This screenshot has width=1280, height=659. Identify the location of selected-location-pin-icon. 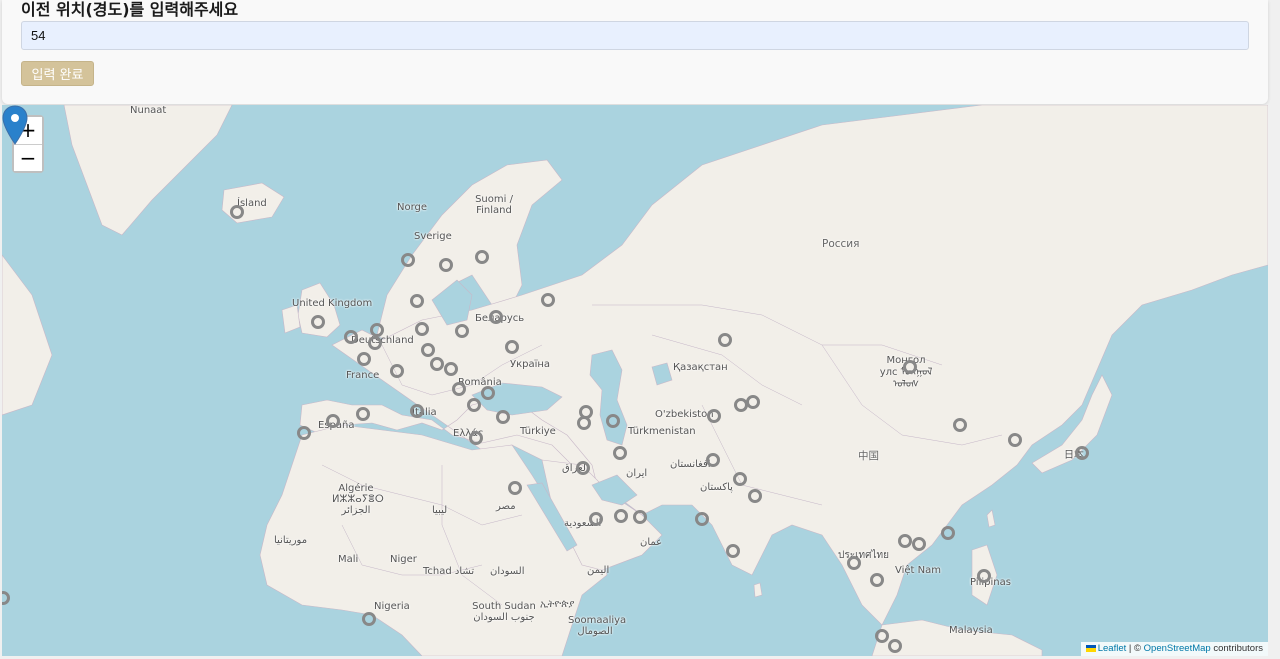
(15, 125).